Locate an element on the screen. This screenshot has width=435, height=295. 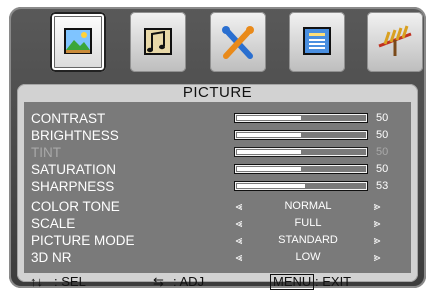
saturation-row: SATURATION 50 is located at coordinates (217, 169).